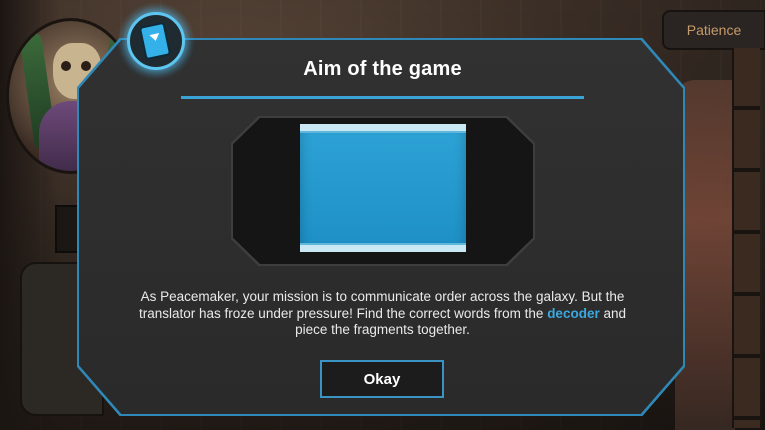  What do you see at coordinates (382, 97) in the screenshot?
I see `title-divider` at bounding box center [382, 97].